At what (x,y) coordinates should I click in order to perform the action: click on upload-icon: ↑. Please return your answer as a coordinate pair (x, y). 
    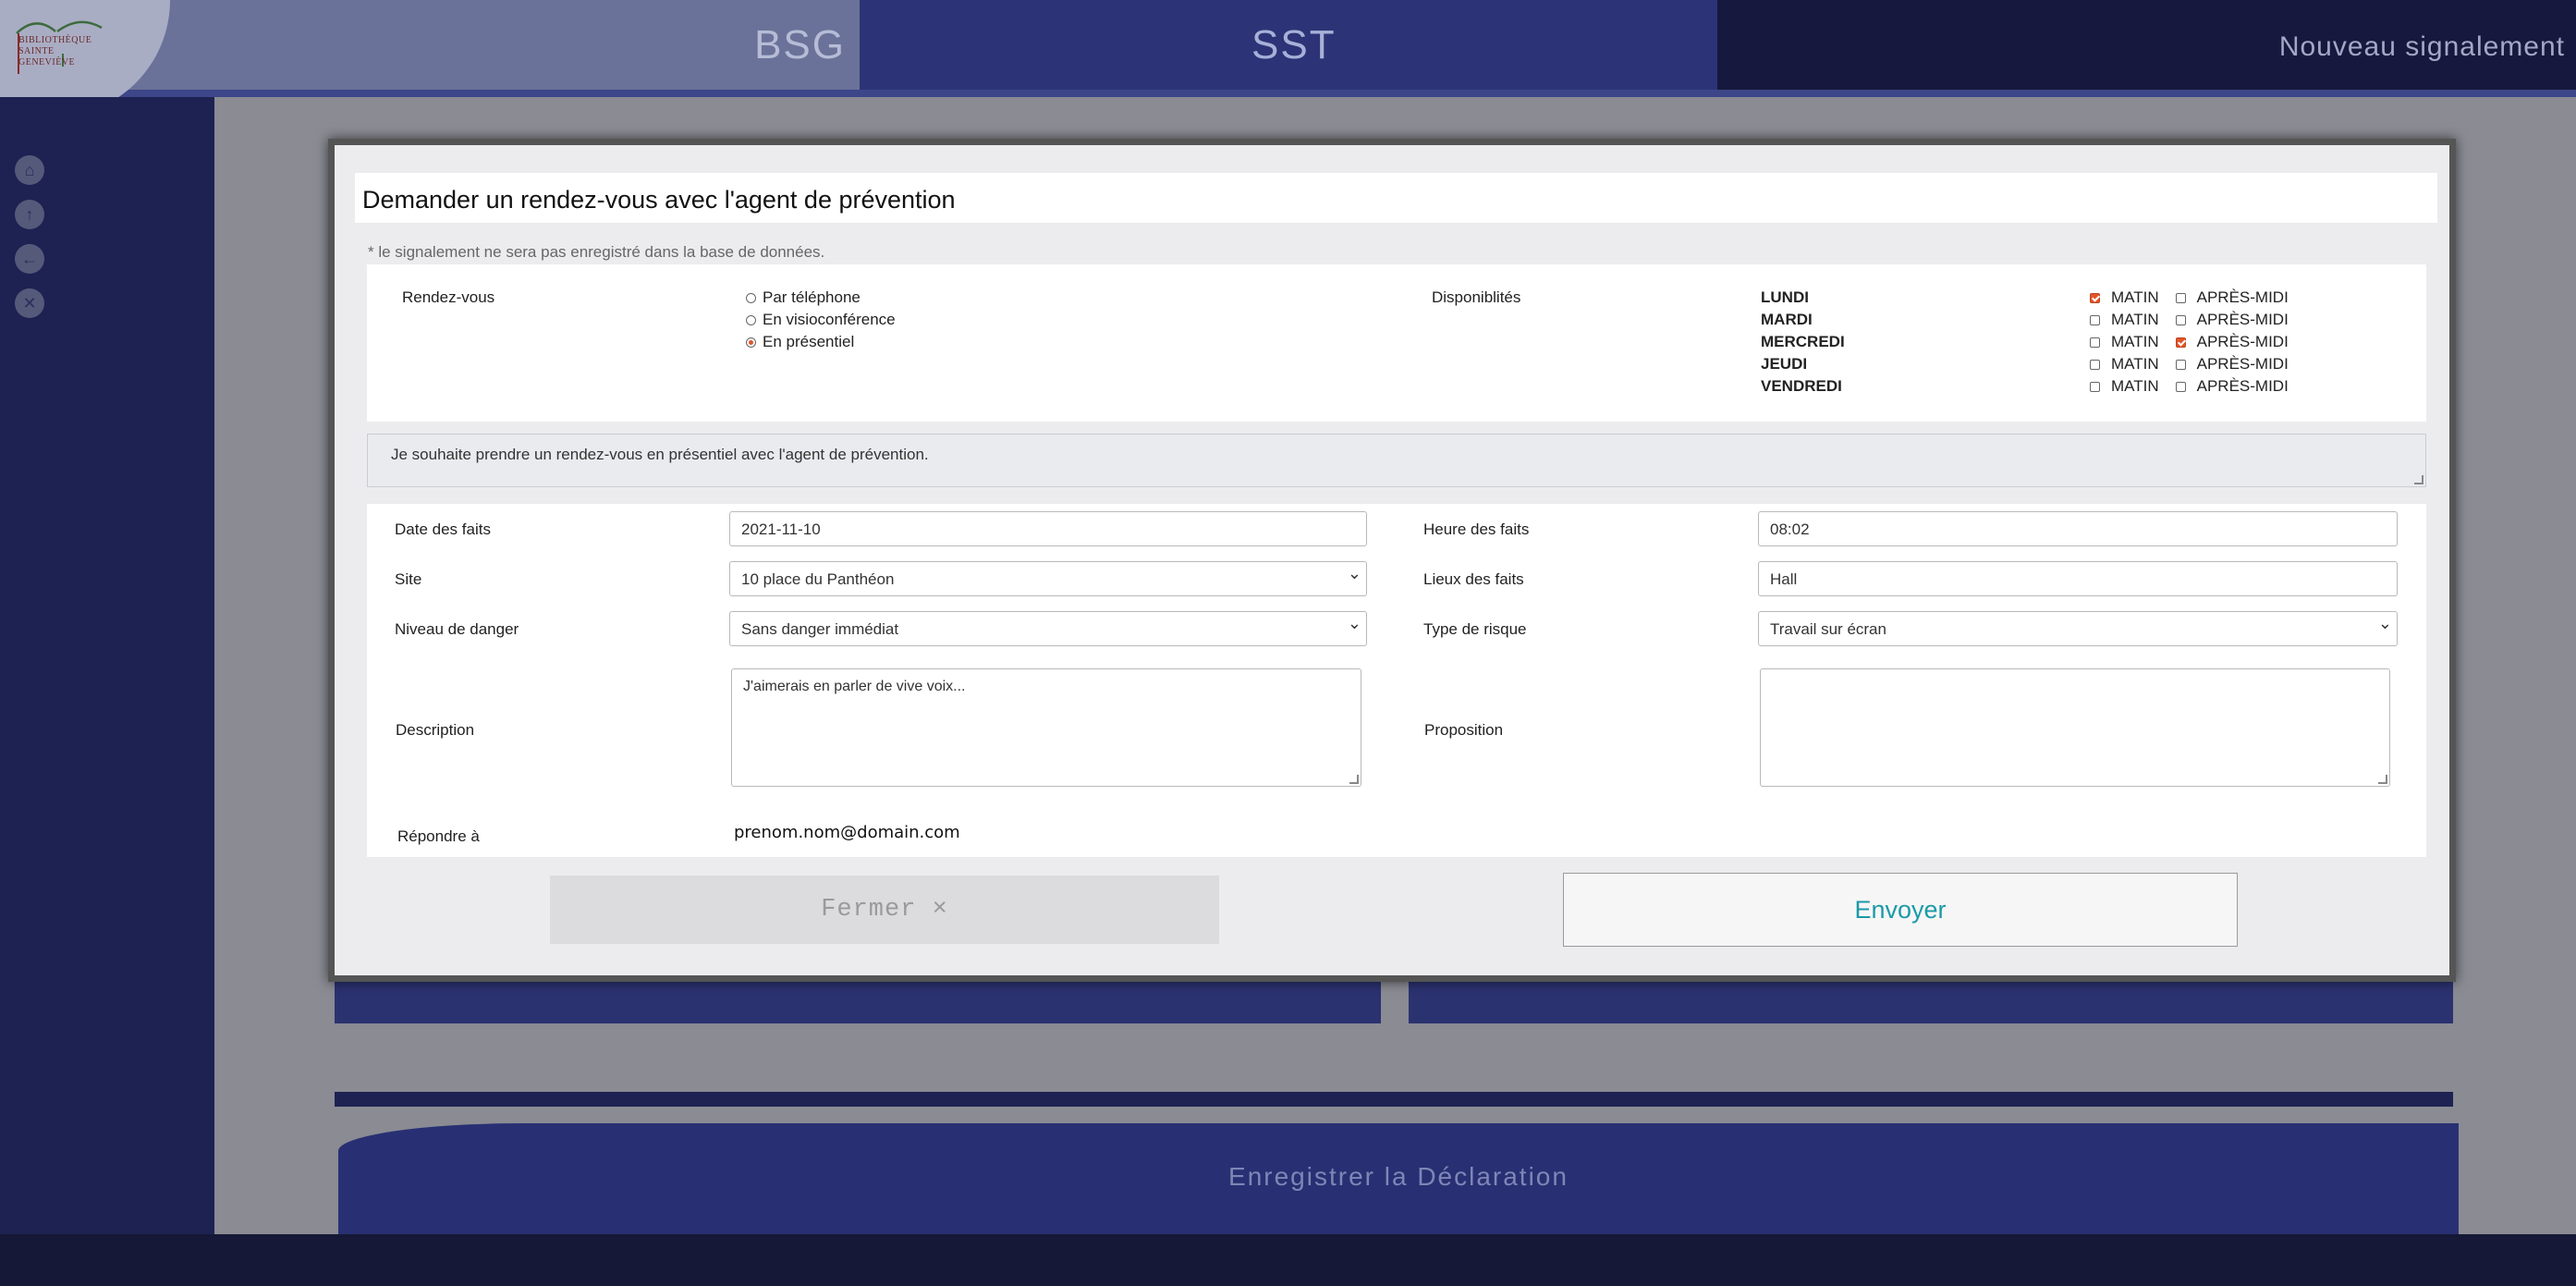
    Looking at the image, I should click on (29, 214).